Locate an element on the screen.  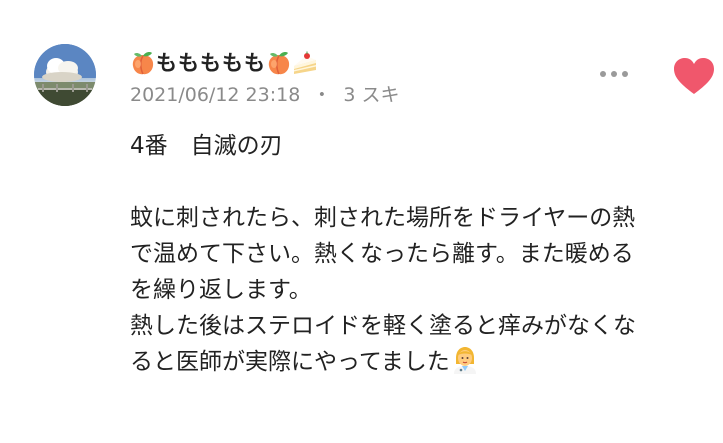
like-count: 3 スキ is located at coordinates (371, 95).